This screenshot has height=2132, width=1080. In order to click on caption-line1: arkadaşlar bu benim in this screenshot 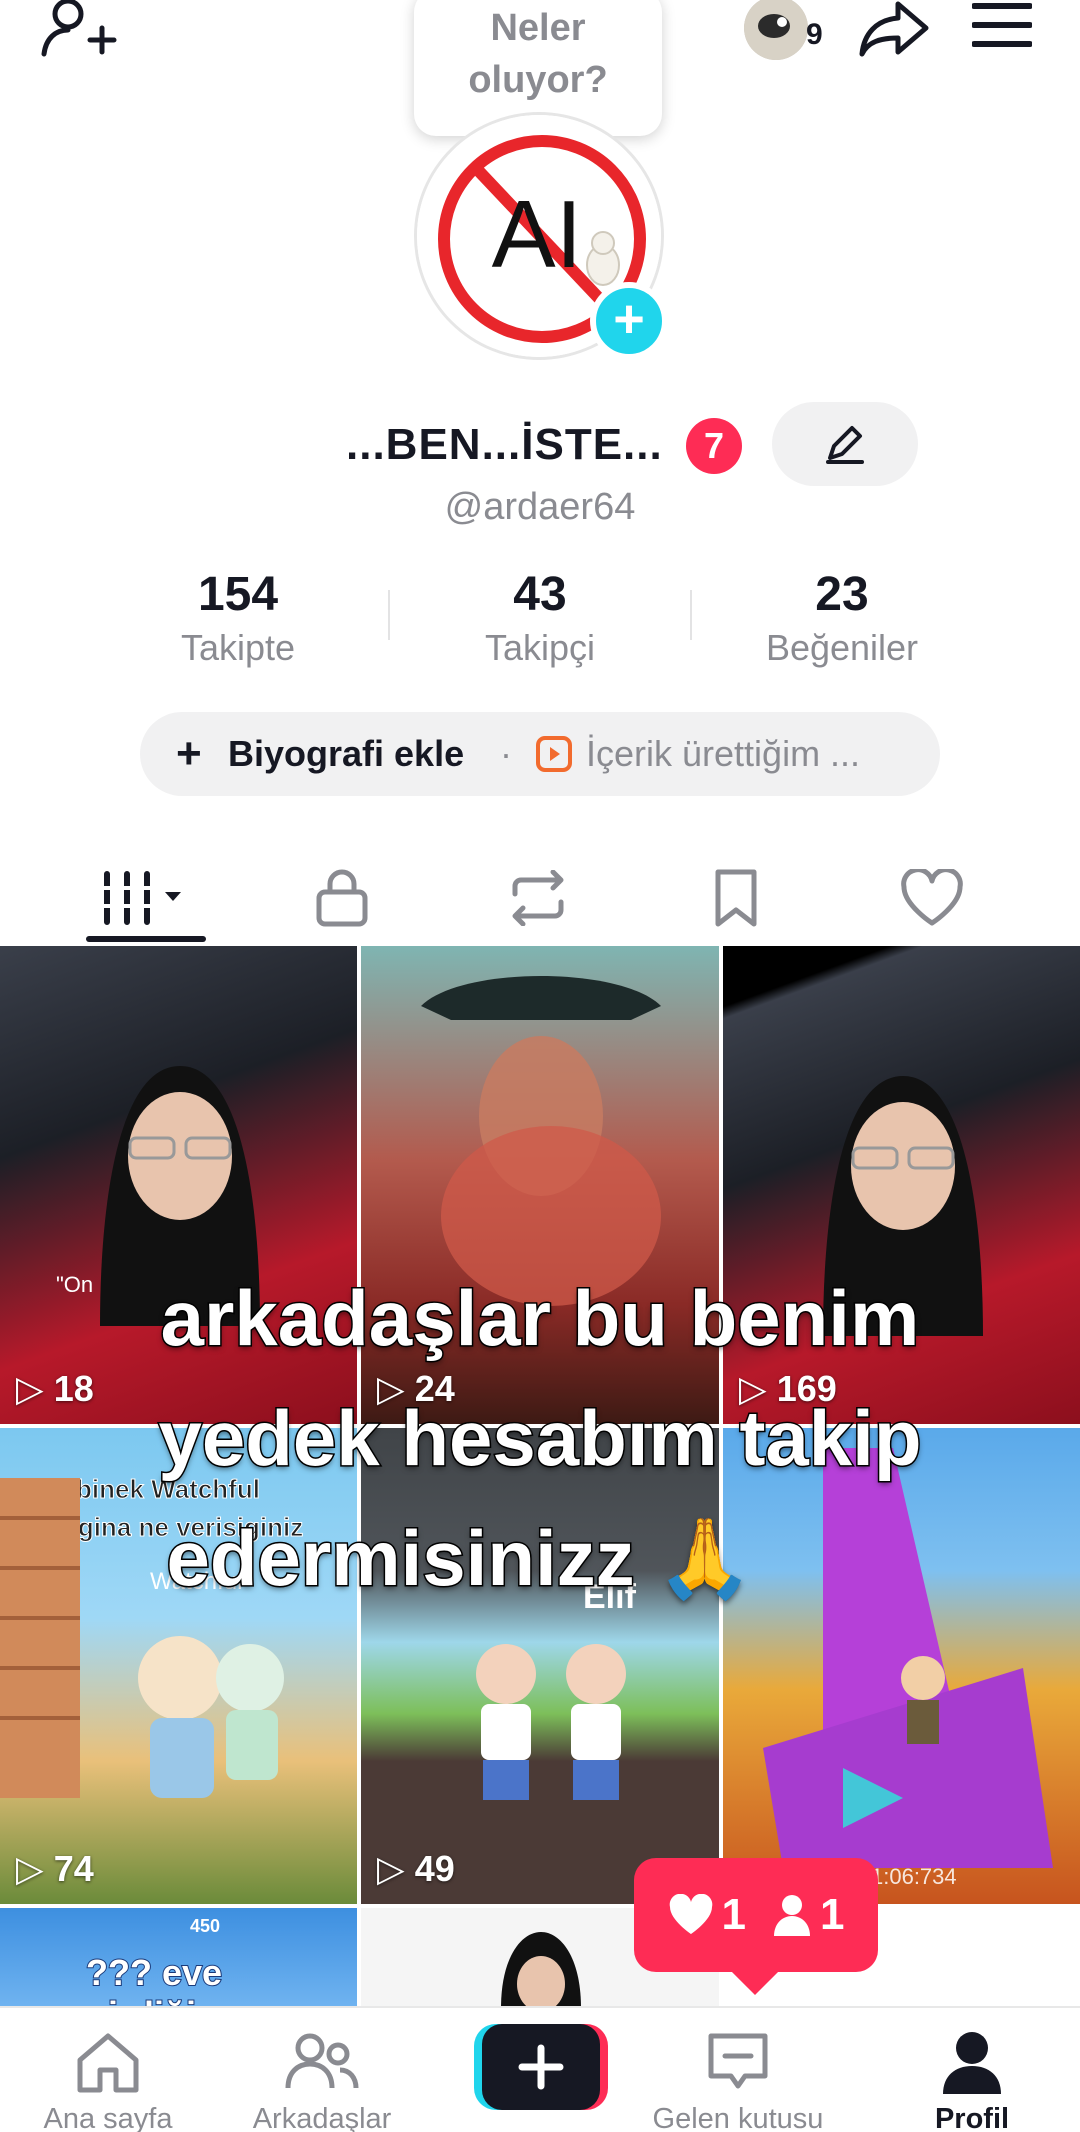, I will do `click(540, 1318)`.